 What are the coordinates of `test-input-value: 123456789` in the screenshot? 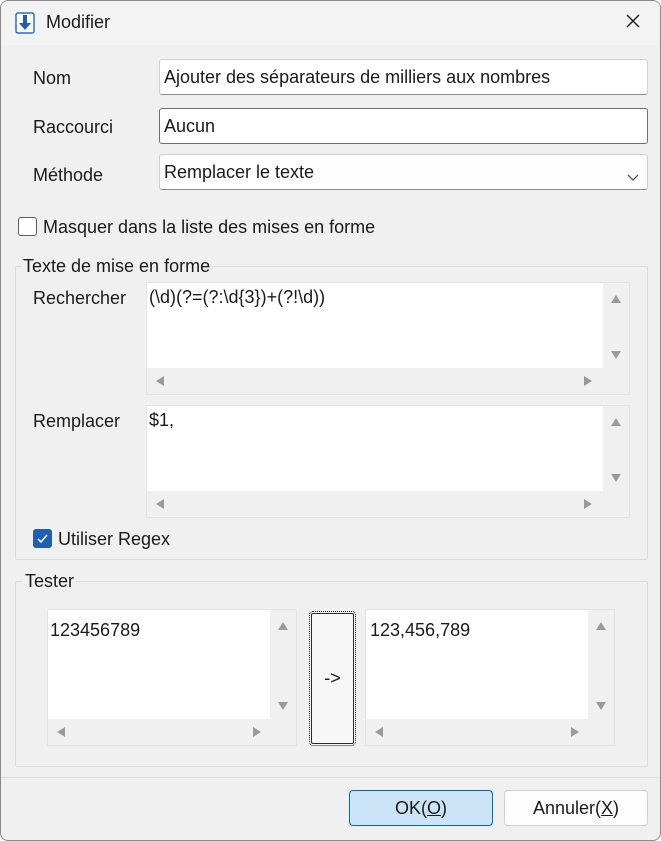 It's located at (95, 630).